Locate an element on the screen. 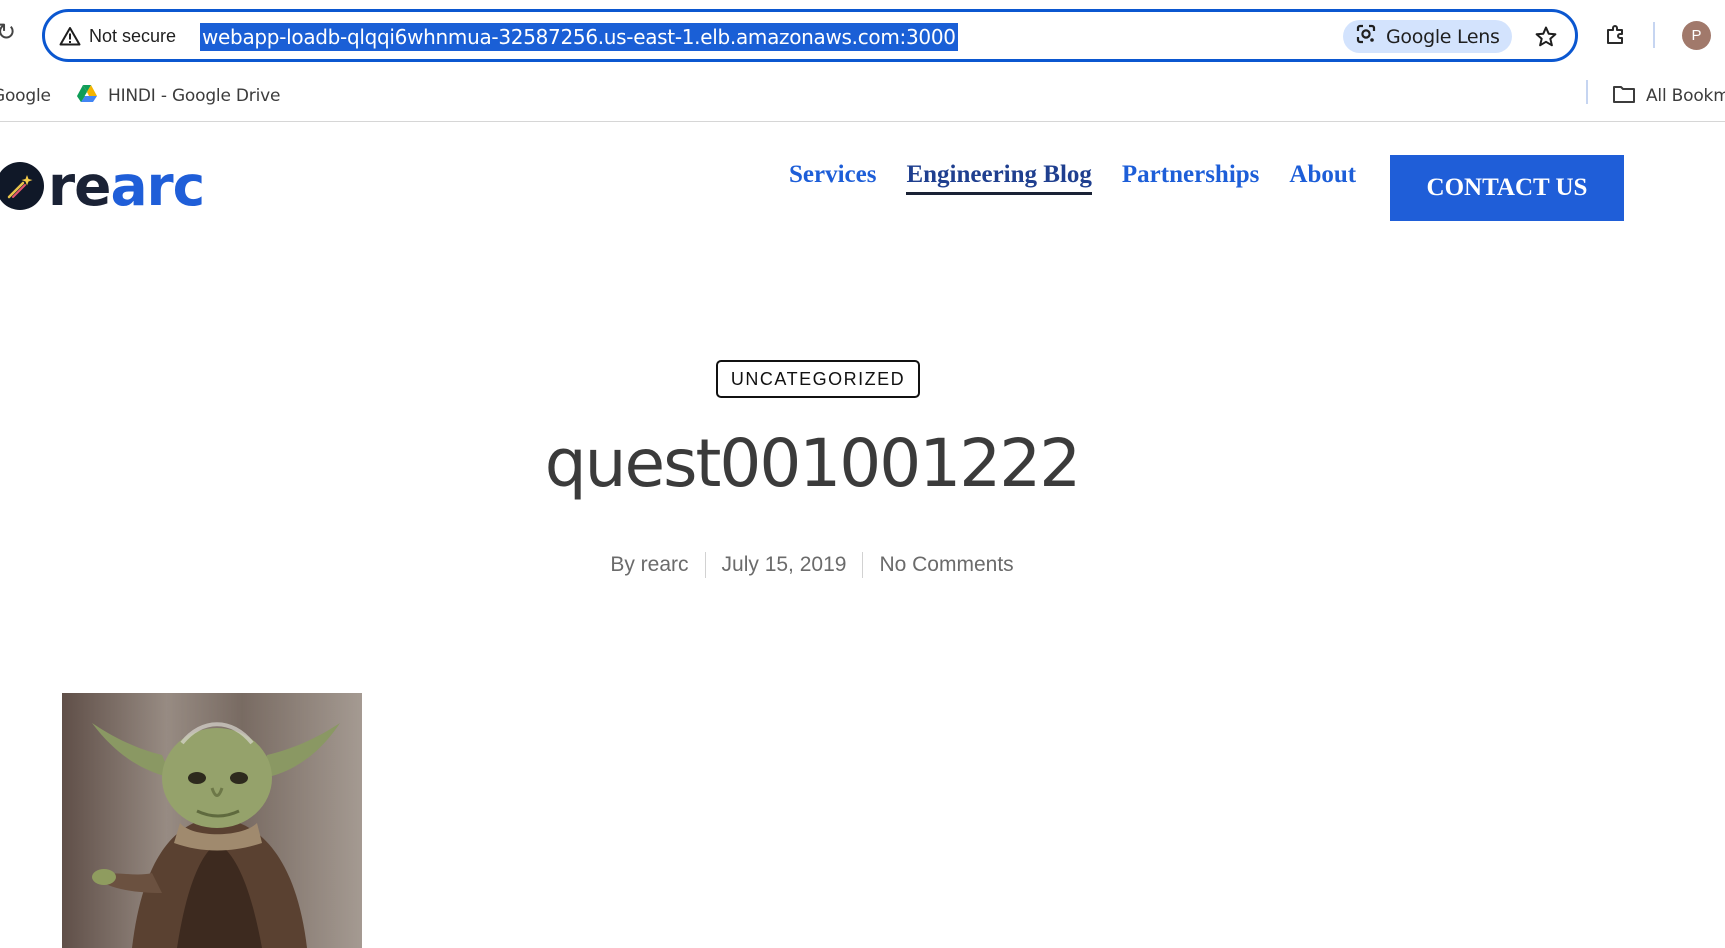  warning-icon is located at coordinates (70, 36).